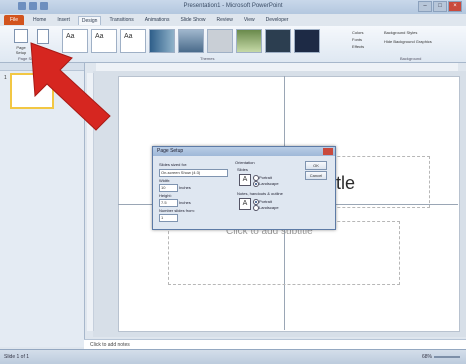 This screenshot has height=364, width=466. What do you see at coordinates (42, 205) in the screenshot?
I see `slides-pane: 1` at bounding box center [42, 205].